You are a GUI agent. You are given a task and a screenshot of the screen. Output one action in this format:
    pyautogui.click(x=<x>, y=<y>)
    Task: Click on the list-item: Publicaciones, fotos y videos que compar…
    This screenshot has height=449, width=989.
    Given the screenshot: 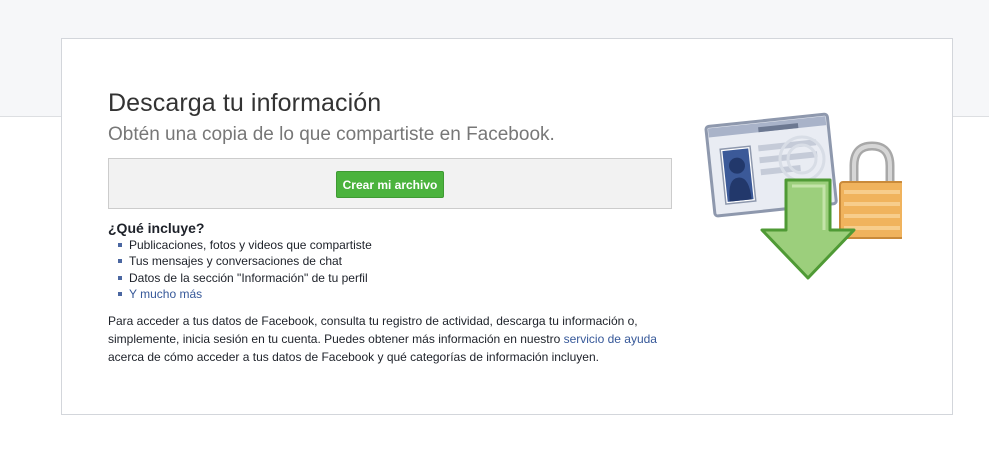 What is the action you would take?
    pyautogui.click(x=245, y=245)
    